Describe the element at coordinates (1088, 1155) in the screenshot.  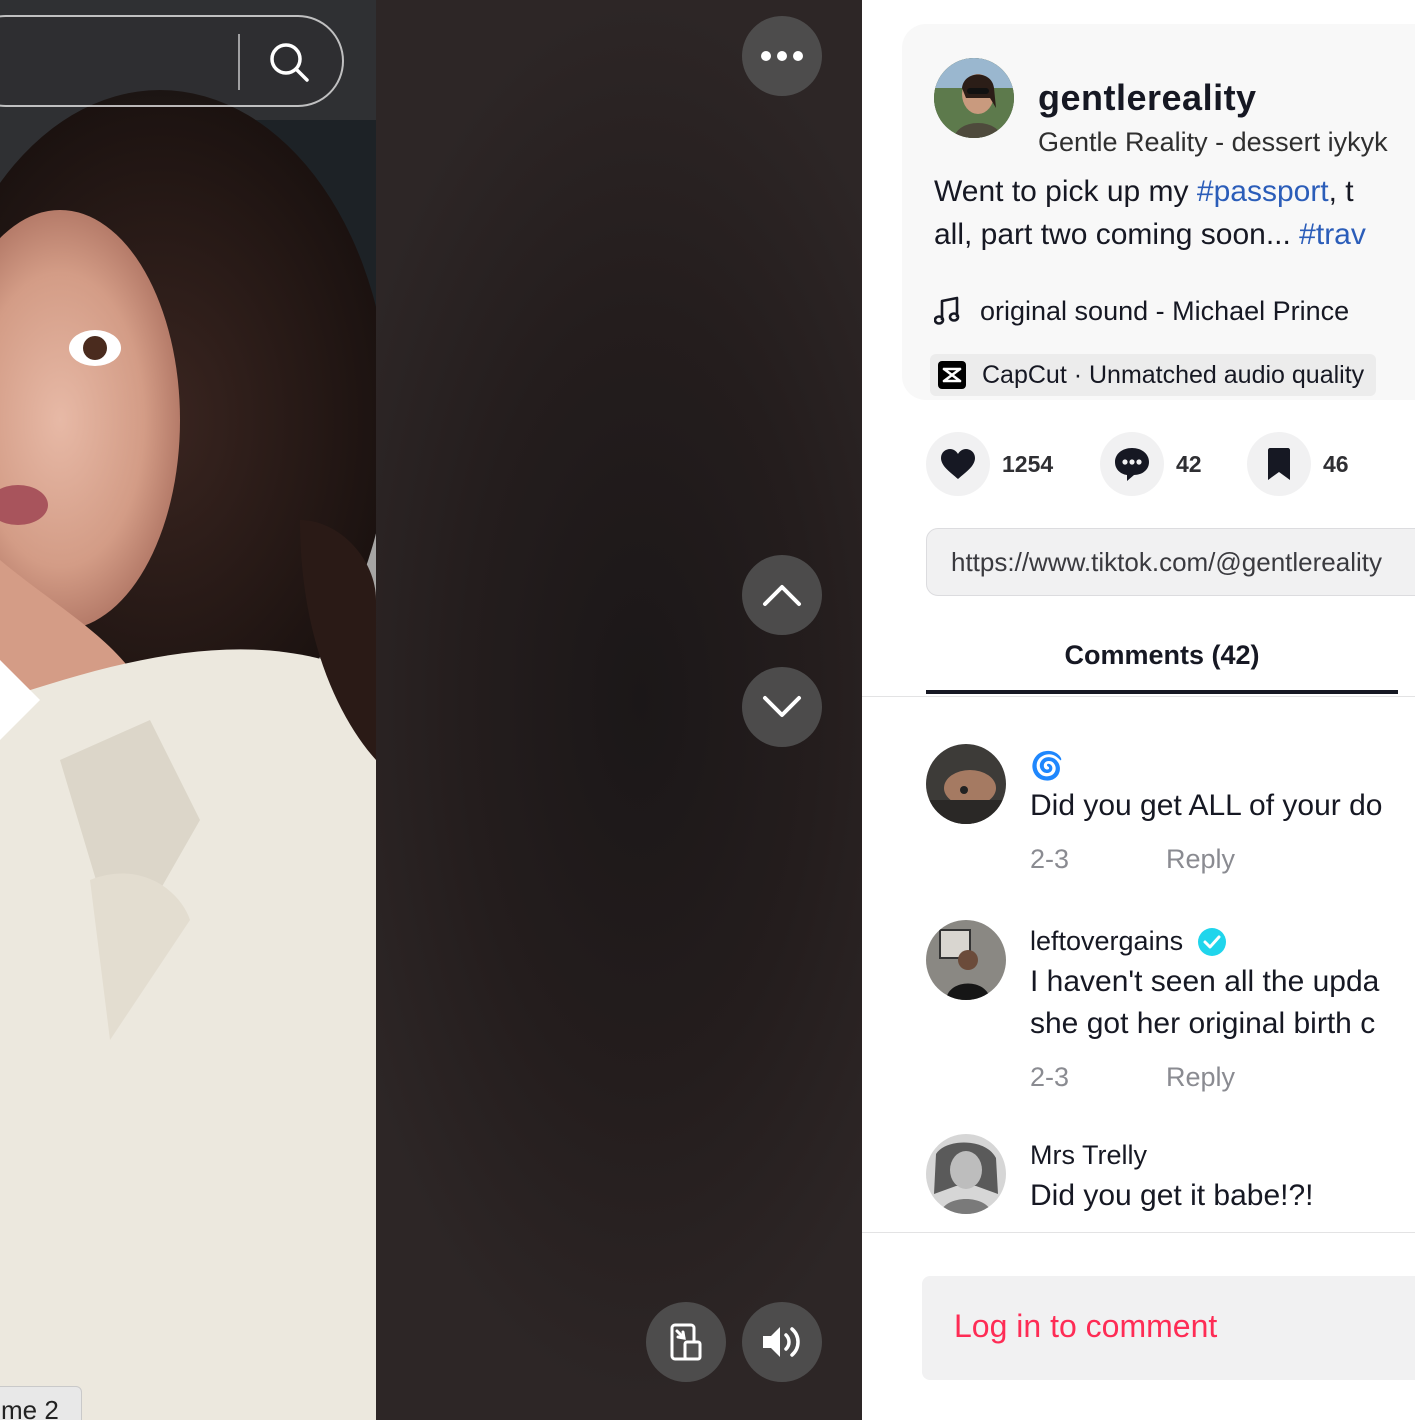
I see `commenter-username: Mrs Trelly` at that location.